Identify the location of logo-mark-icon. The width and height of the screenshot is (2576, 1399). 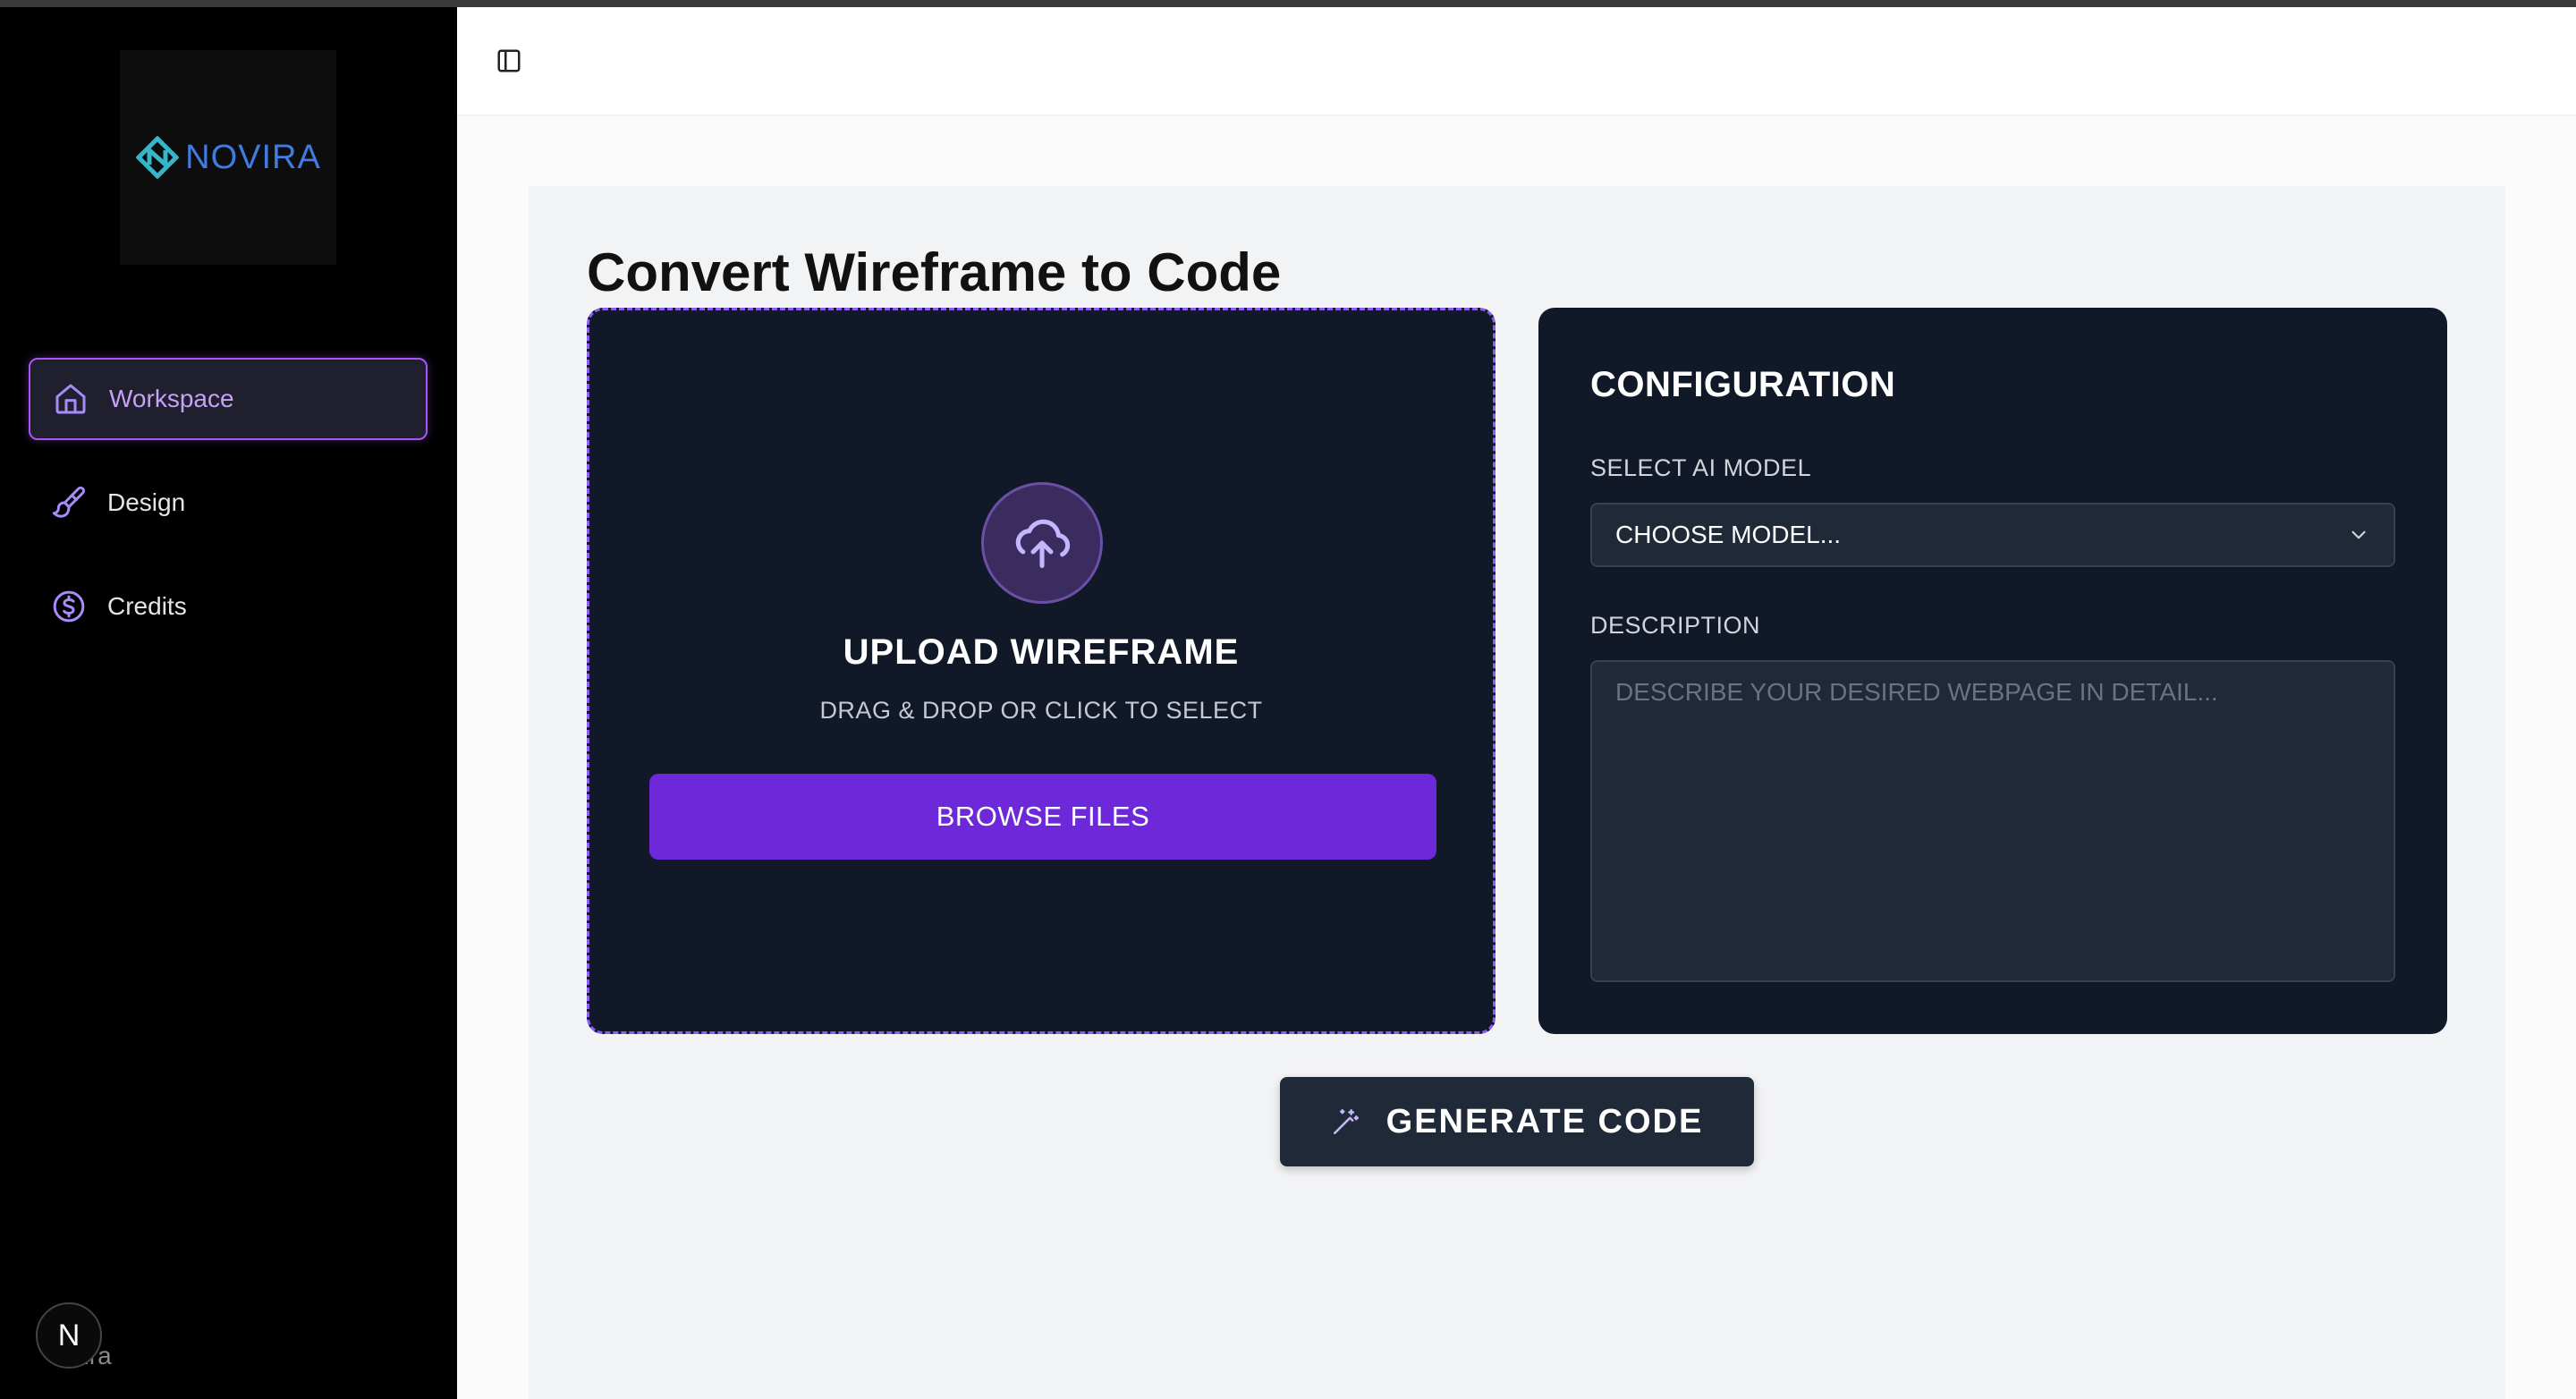
(157, 157).